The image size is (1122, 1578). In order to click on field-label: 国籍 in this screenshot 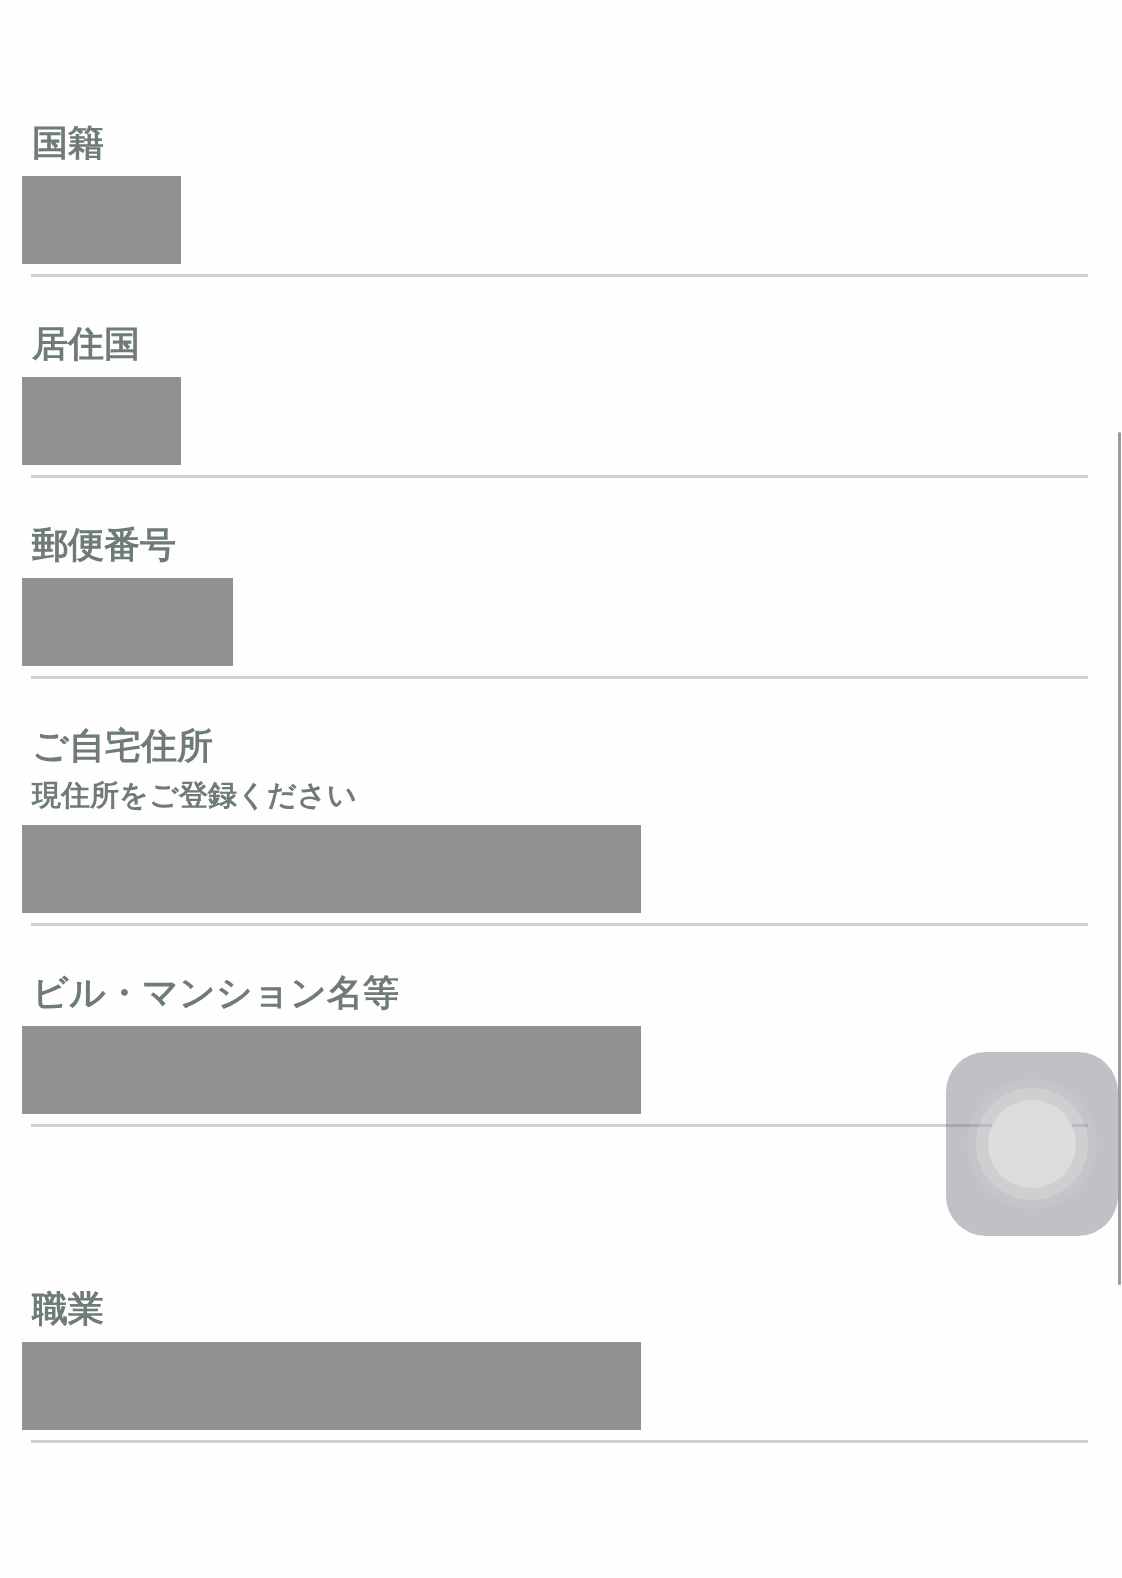, I will do `click(68, 143)`.